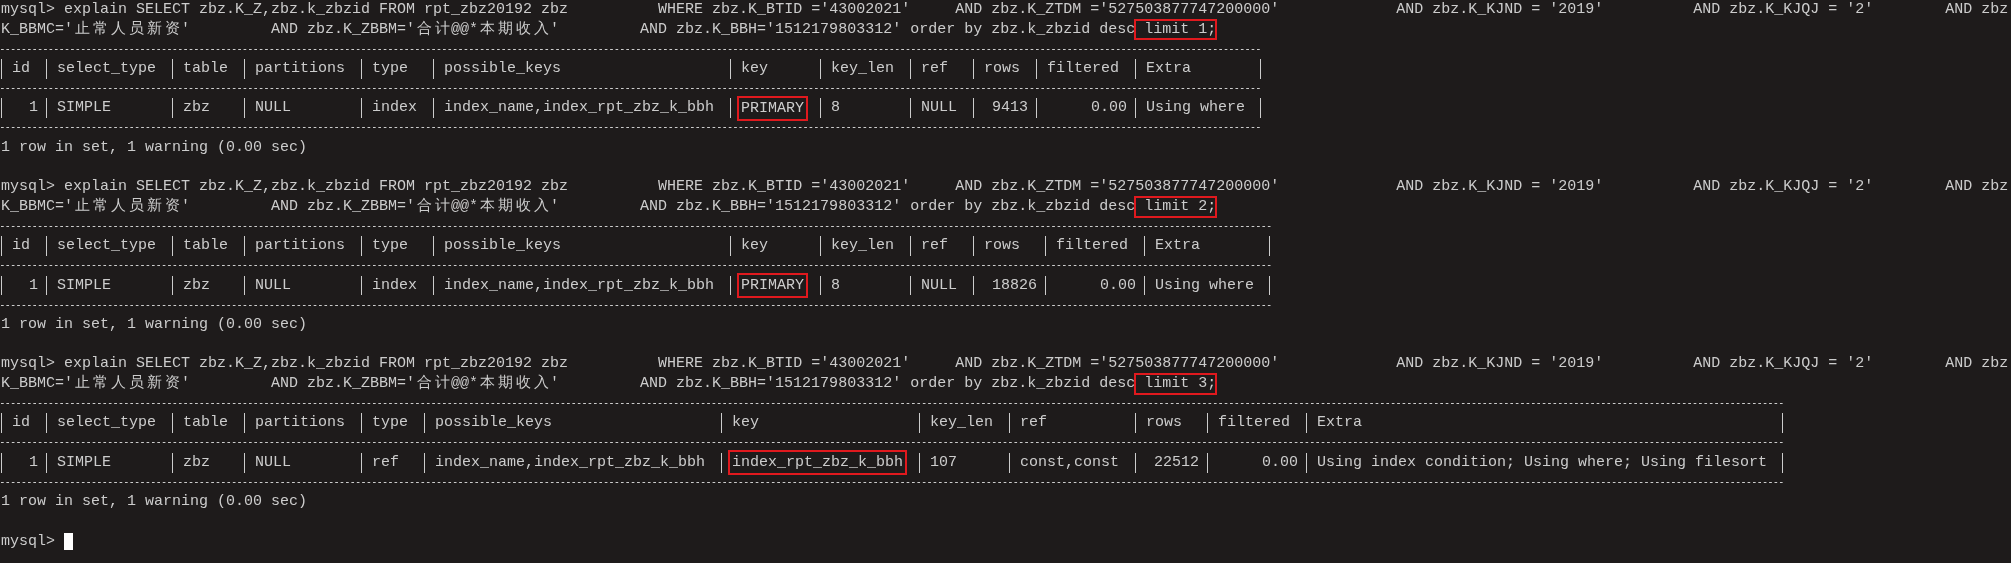 The height and width of the screenshot is (563, 2011). I want to click on table-cell: 22512, so click(1171, 462).